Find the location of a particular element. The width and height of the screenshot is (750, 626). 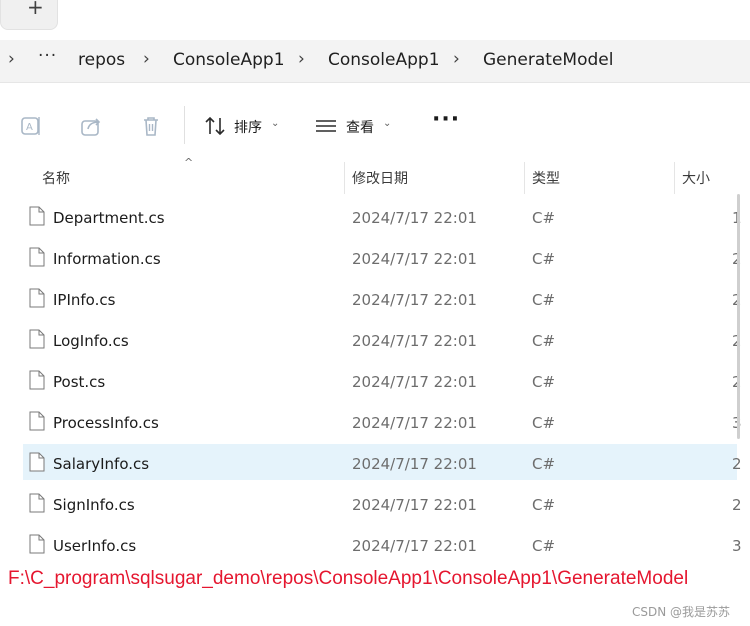

file-name: Department.cs is located at coordinates (109, 218).